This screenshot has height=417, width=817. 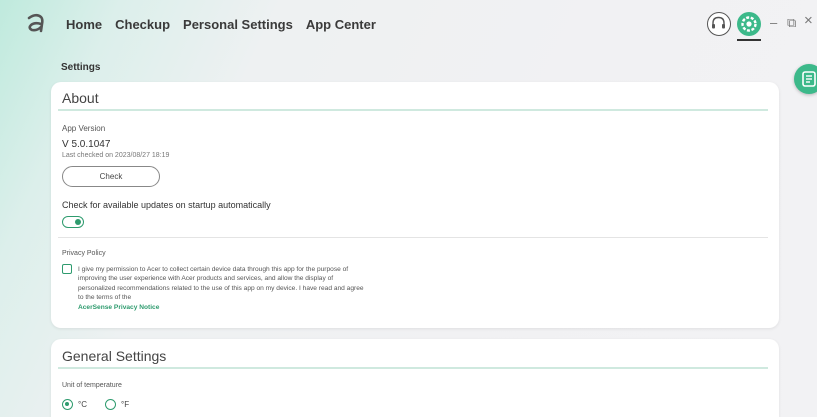 What do you see at coordinates (84, 253) in the screenshot?
I see `privacy-policy-label: Privacy Policy` at bounding box center [84, 253].